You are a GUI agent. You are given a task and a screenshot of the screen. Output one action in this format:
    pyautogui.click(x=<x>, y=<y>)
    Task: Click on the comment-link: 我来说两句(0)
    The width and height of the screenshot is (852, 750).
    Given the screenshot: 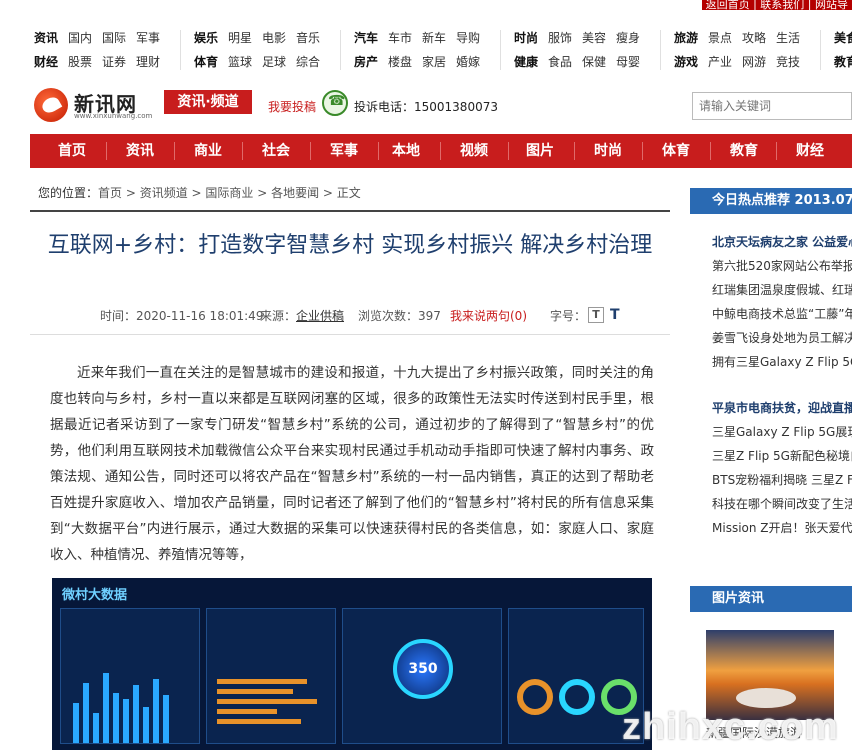 What is the action you would take?
    pyautogui.click(x=488, y=315)
    